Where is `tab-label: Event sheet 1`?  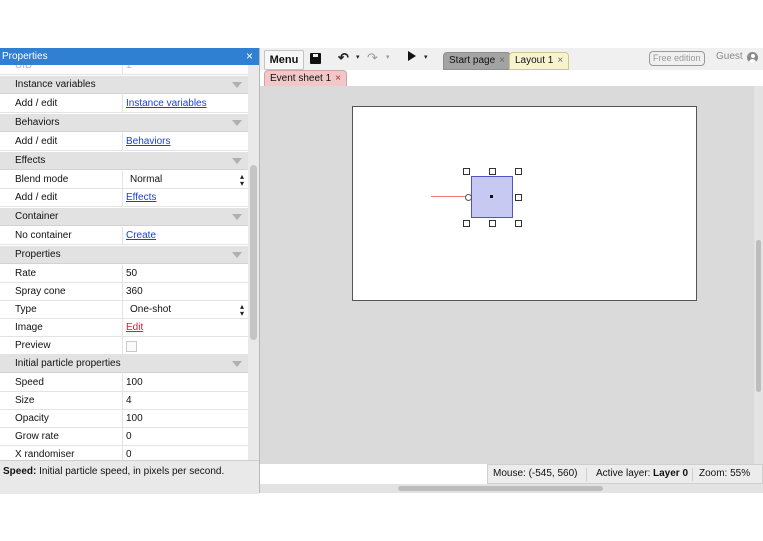 tab-label: Event sheet 1 is located at coordinates (301, 78).